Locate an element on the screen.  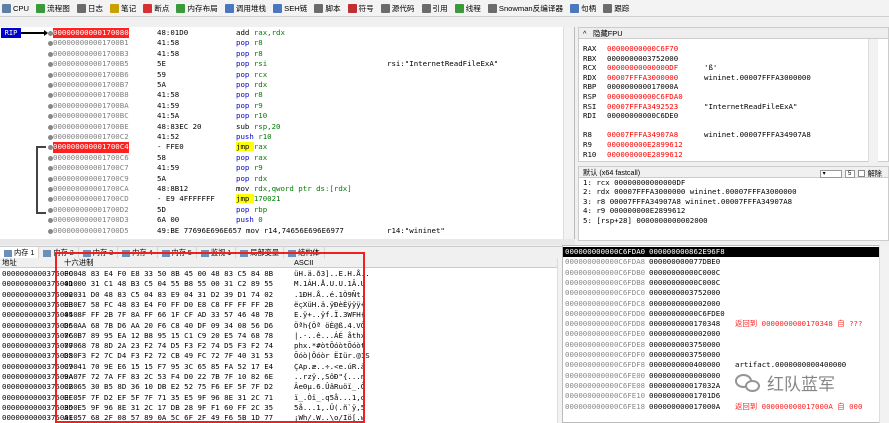
toolbar-tab-12: 线程 is located at coordinates (467, 8).